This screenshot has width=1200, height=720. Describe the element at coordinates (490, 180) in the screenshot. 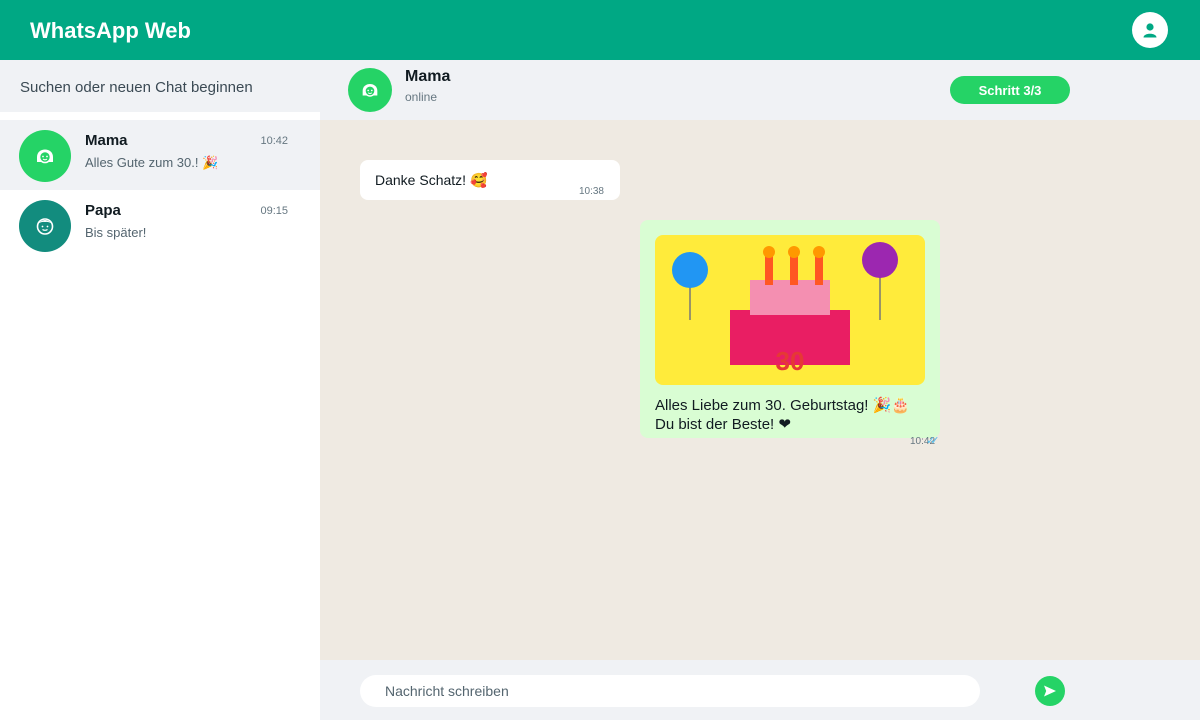

I see `incoming-message: Danke Schatz! 🥰 10:38` at that location.